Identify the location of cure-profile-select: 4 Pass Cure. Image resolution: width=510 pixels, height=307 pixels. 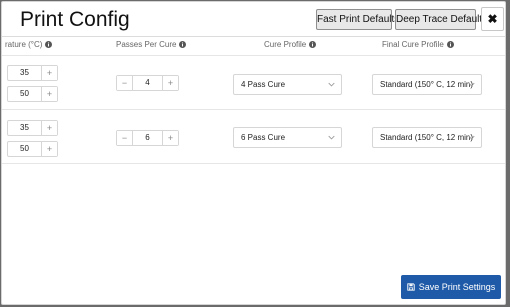
(287, 84).